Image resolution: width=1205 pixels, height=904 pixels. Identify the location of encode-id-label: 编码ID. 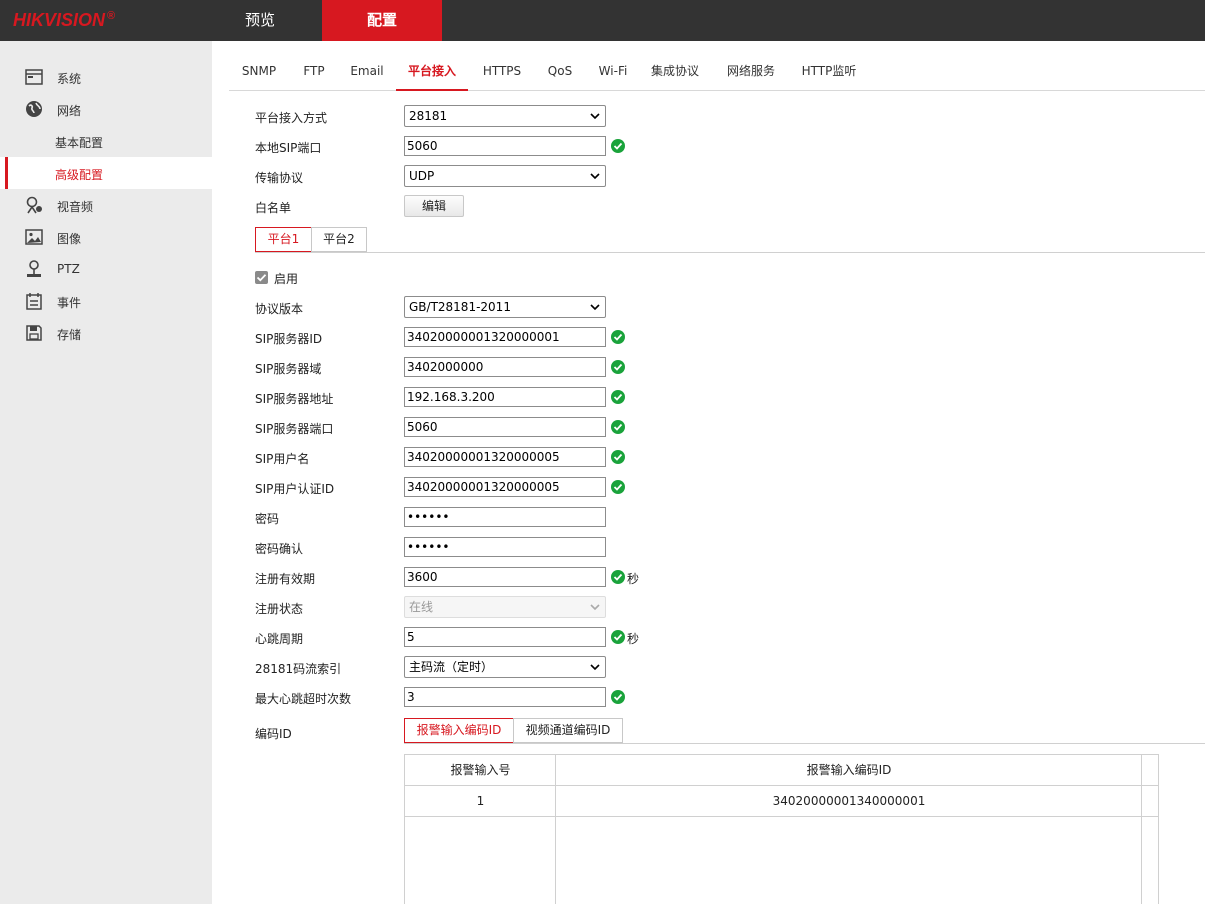
(273, 734).